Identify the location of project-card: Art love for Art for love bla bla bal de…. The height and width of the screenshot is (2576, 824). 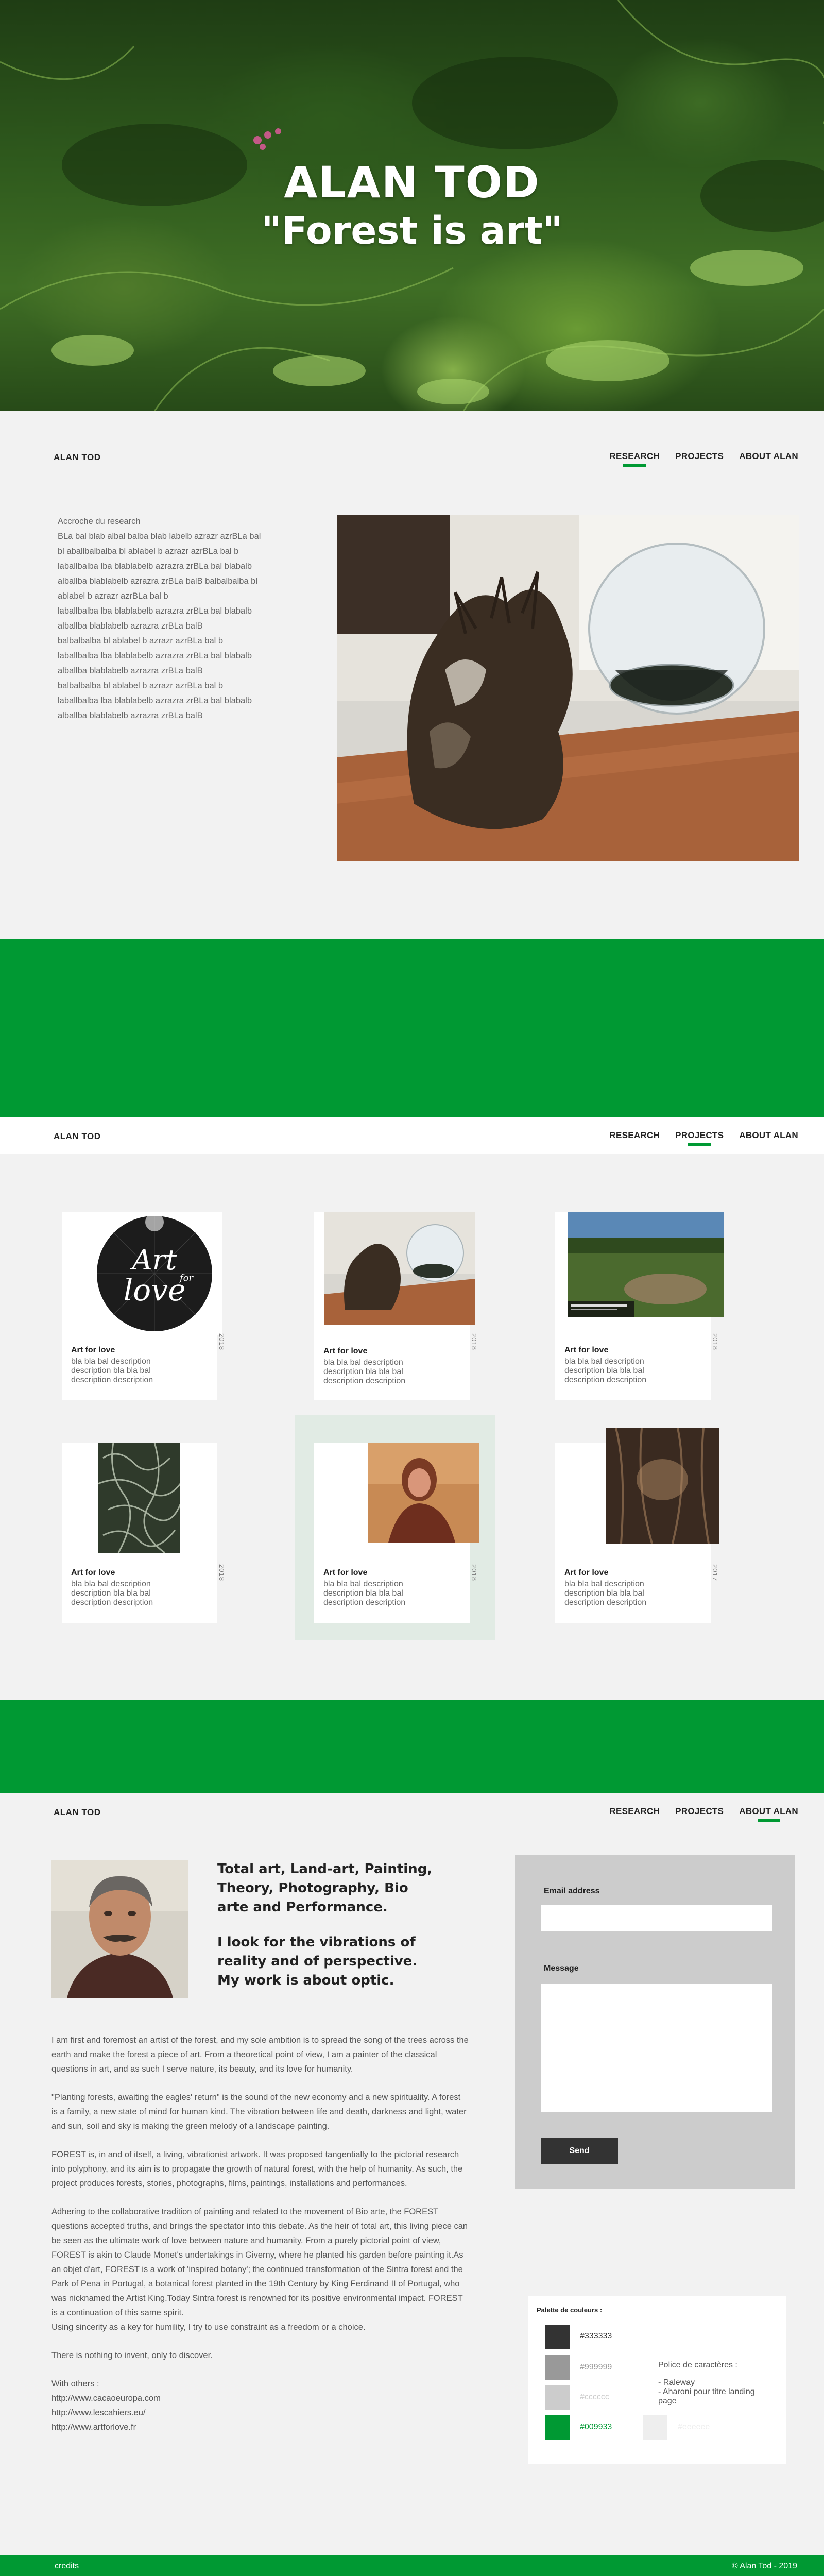
(144, 1306).